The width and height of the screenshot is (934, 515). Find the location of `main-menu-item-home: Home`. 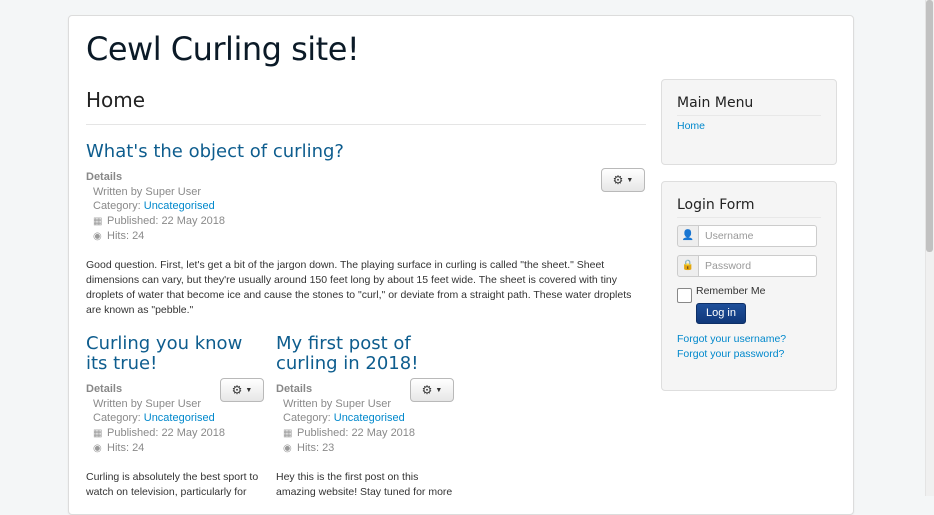

main-menu-item-home: Home is located at coordinates (691, 126).